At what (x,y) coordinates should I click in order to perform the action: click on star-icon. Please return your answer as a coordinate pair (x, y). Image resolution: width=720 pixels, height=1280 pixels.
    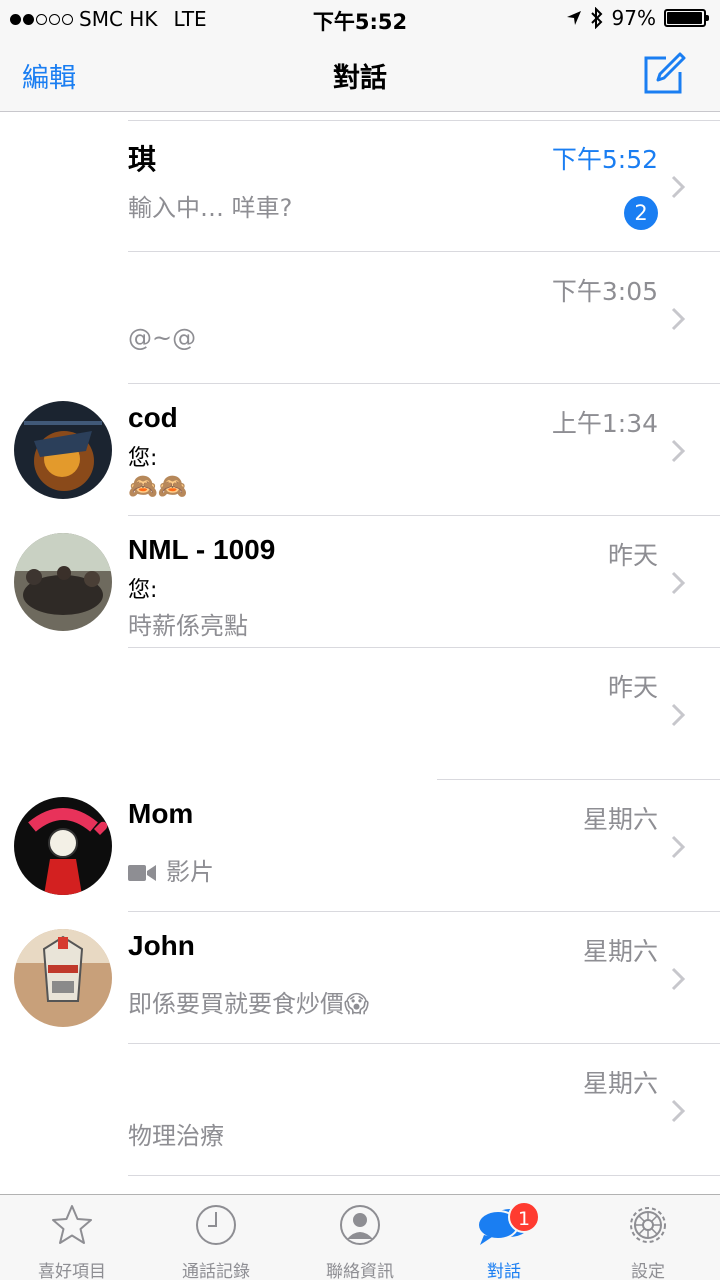
    Looking at the image, I should click on (72, 1224).